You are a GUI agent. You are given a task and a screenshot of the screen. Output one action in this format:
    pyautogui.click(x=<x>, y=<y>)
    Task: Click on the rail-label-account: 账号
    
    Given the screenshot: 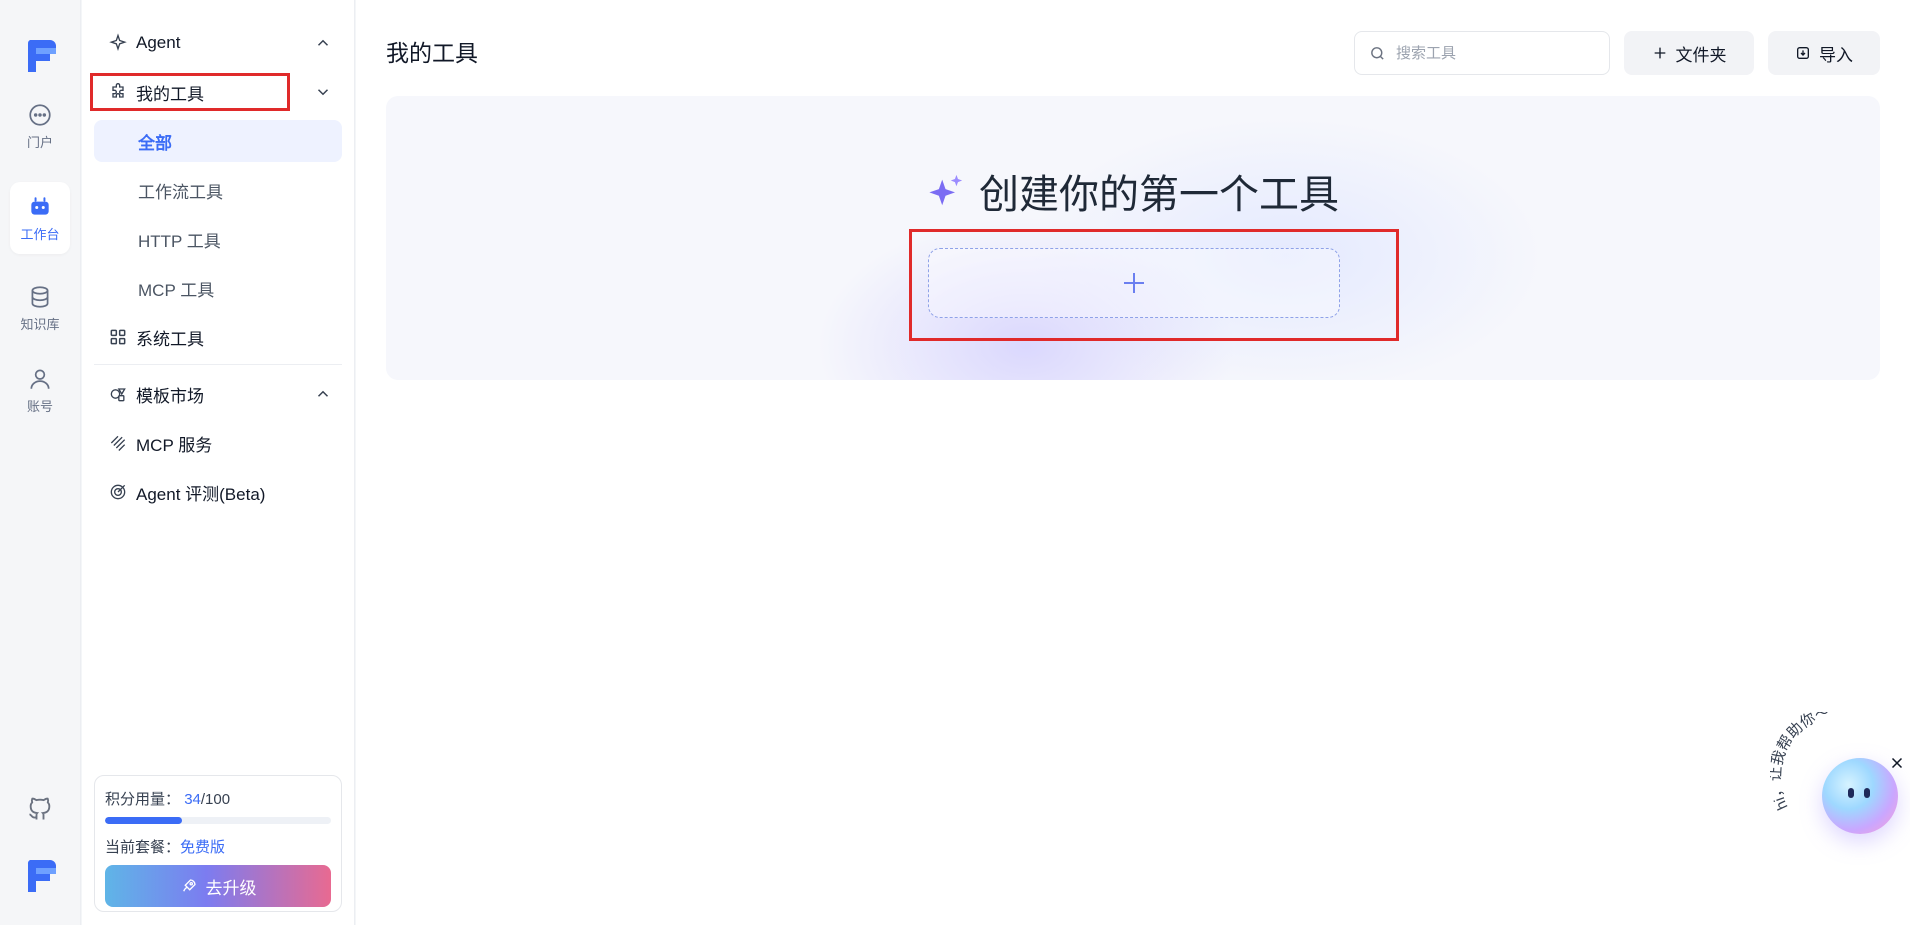 What is the action you would take?
    pyautogui.click(x=39, y=406)
    